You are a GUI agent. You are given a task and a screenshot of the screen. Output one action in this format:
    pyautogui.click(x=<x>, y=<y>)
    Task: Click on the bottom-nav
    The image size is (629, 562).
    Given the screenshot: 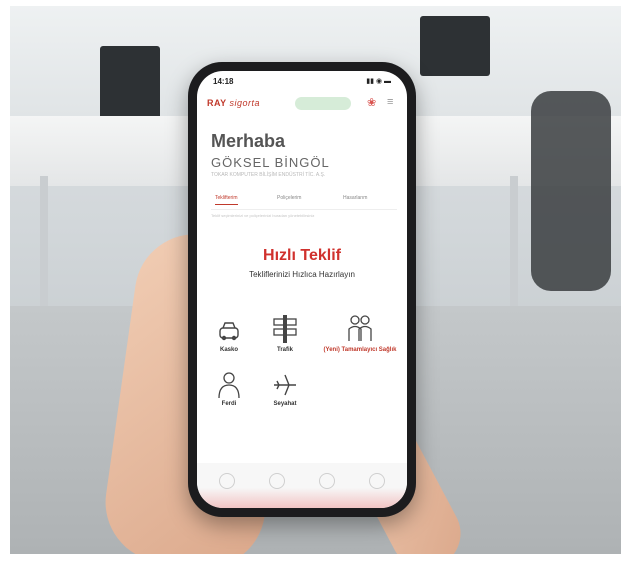 What is the action you would take?
    pyautogui.click(x=302, y=485)
    